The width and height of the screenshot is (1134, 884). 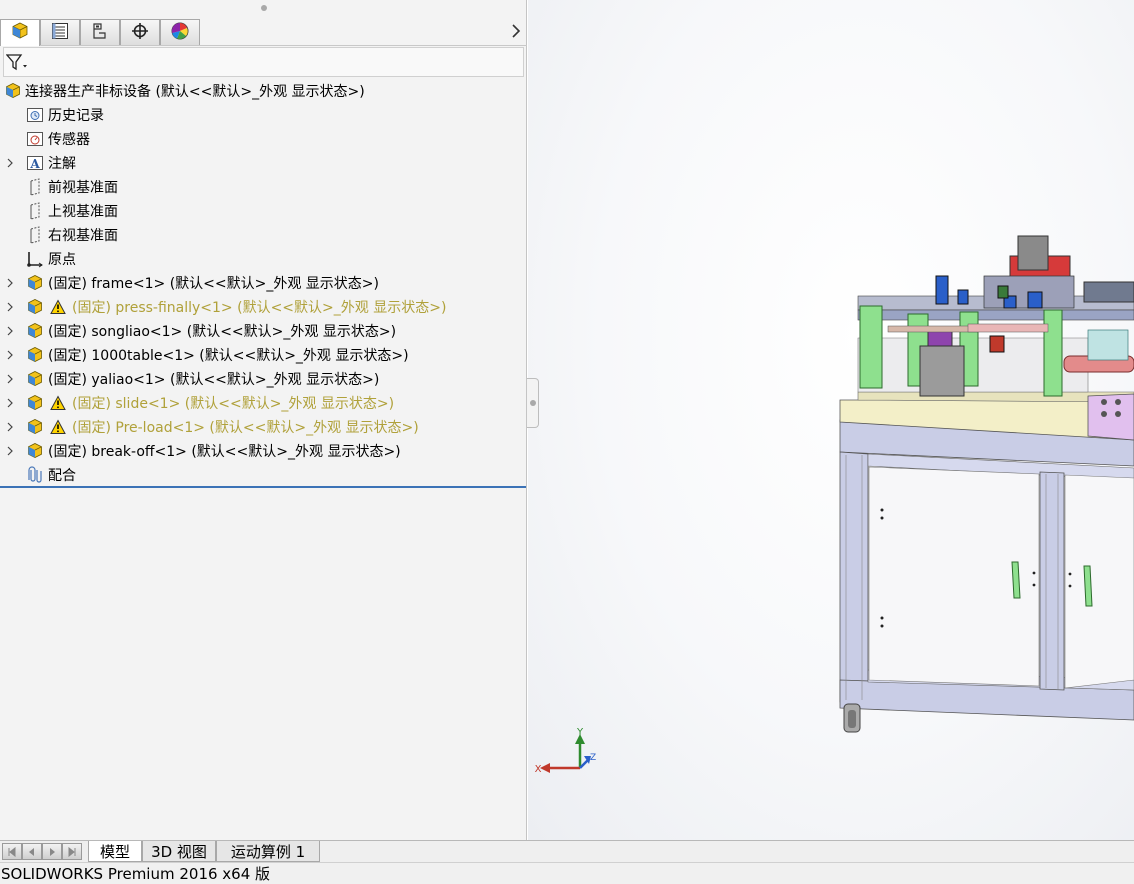 I want to click on tree-item-label: 右视基准面, so click(x=83, y=236).